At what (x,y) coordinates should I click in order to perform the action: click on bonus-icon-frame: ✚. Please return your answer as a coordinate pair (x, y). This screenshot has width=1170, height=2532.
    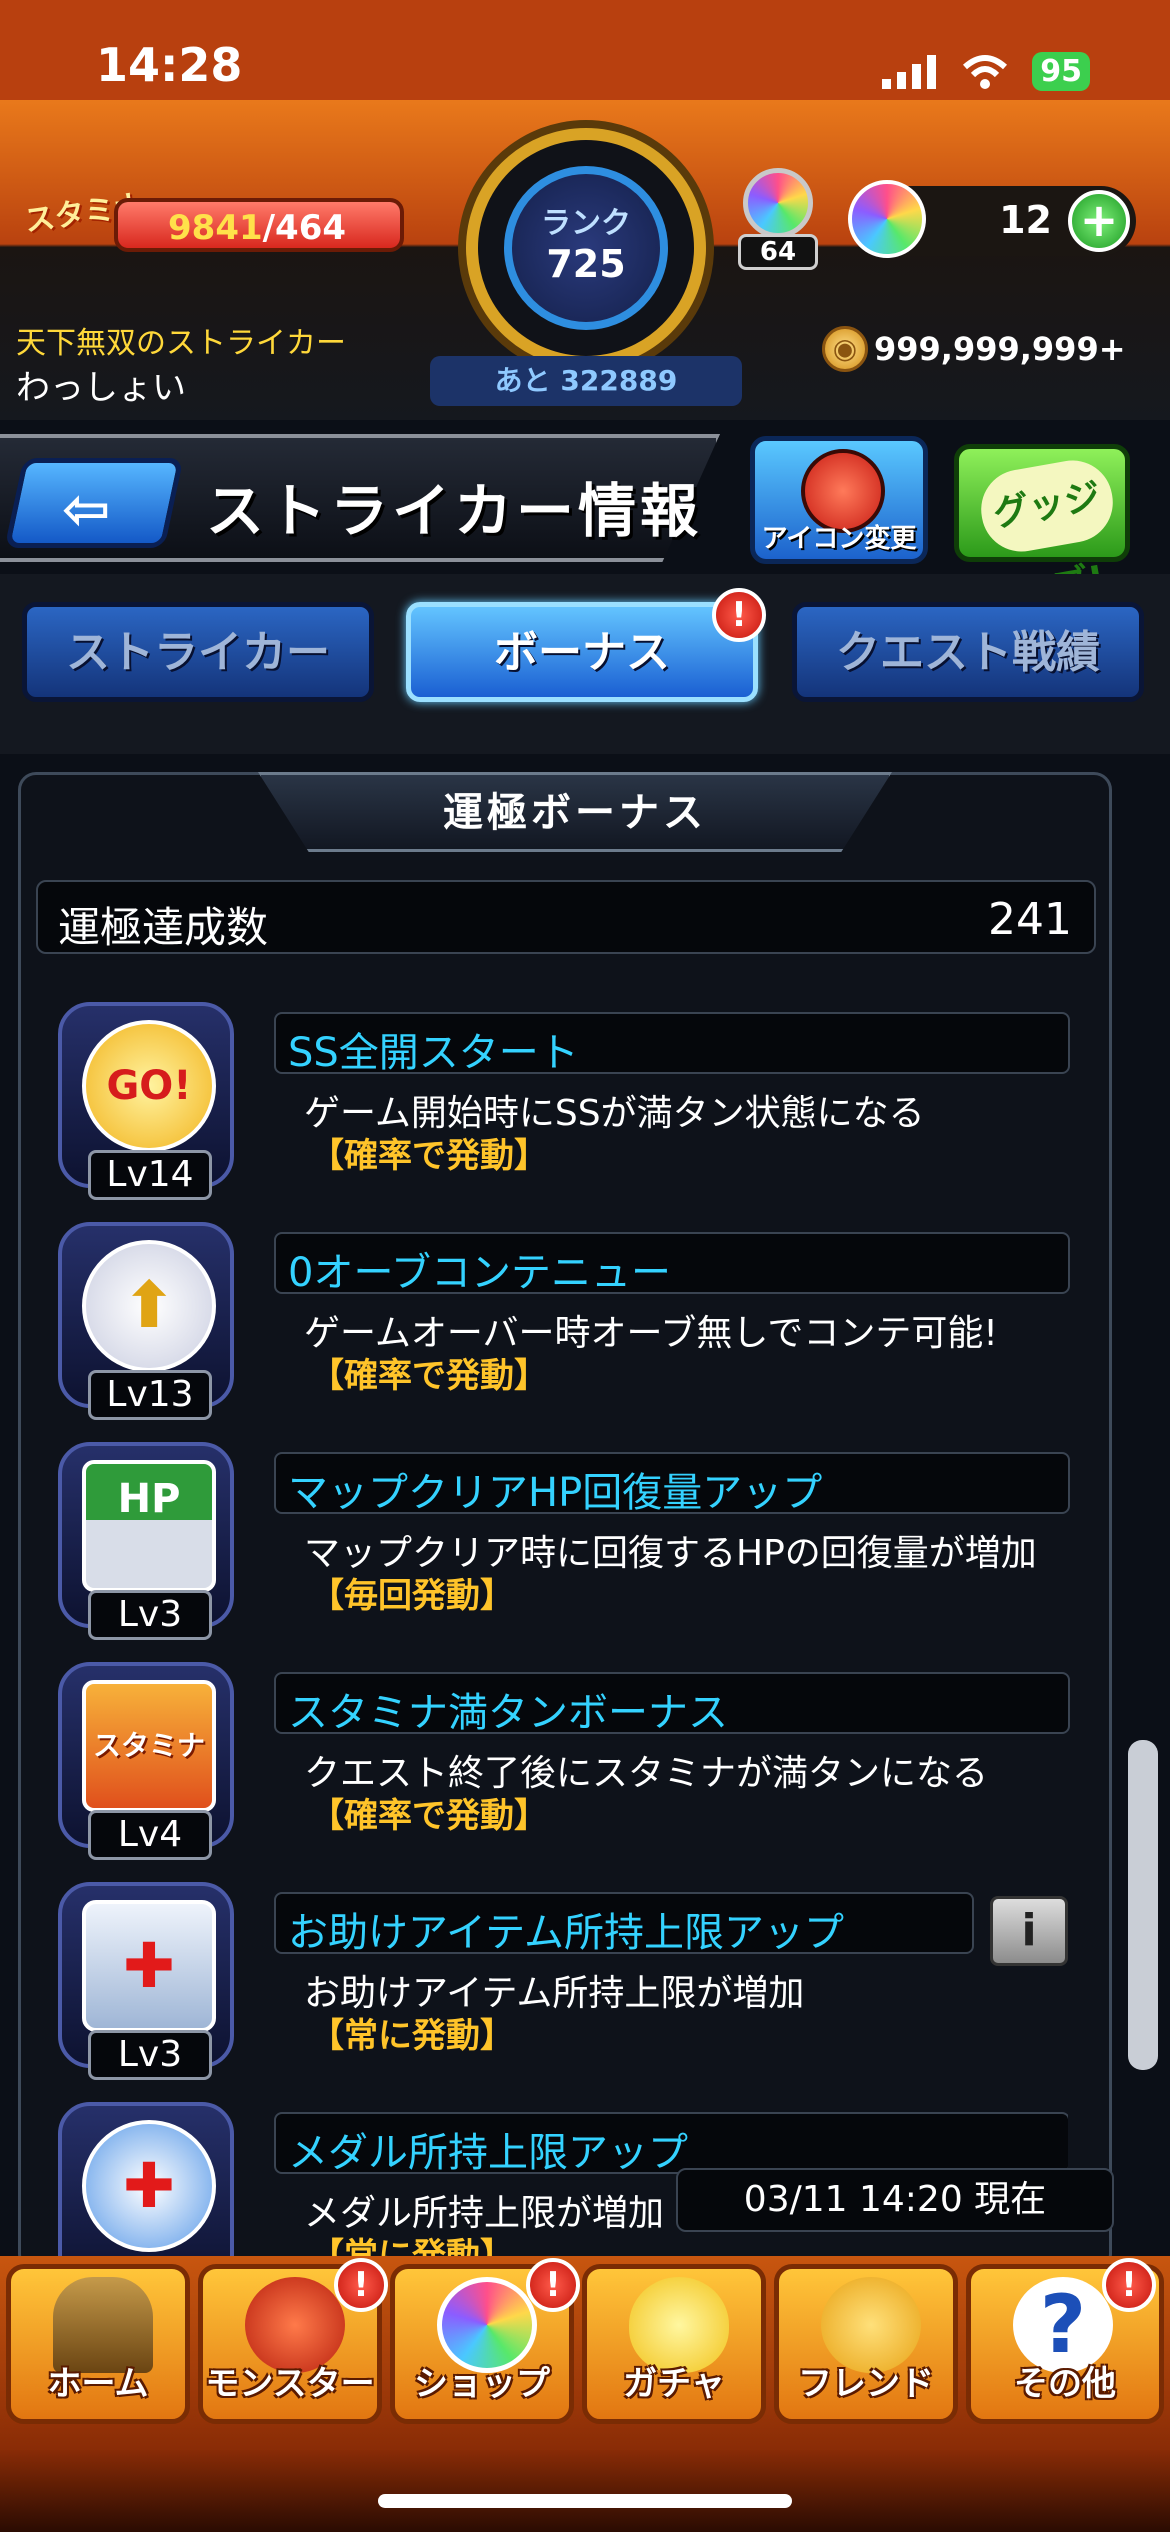
    Looking at the image, I should click on (146, 2182).